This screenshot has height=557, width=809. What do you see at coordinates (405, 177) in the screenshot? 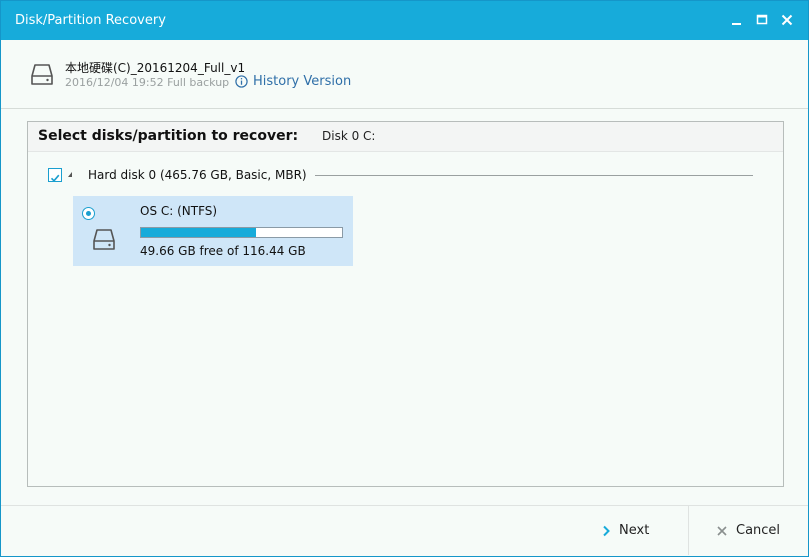
I see `disk-row: Hard disk 0 (465.76 GB, Basic, MBR)` at bounding box center [405, 177].